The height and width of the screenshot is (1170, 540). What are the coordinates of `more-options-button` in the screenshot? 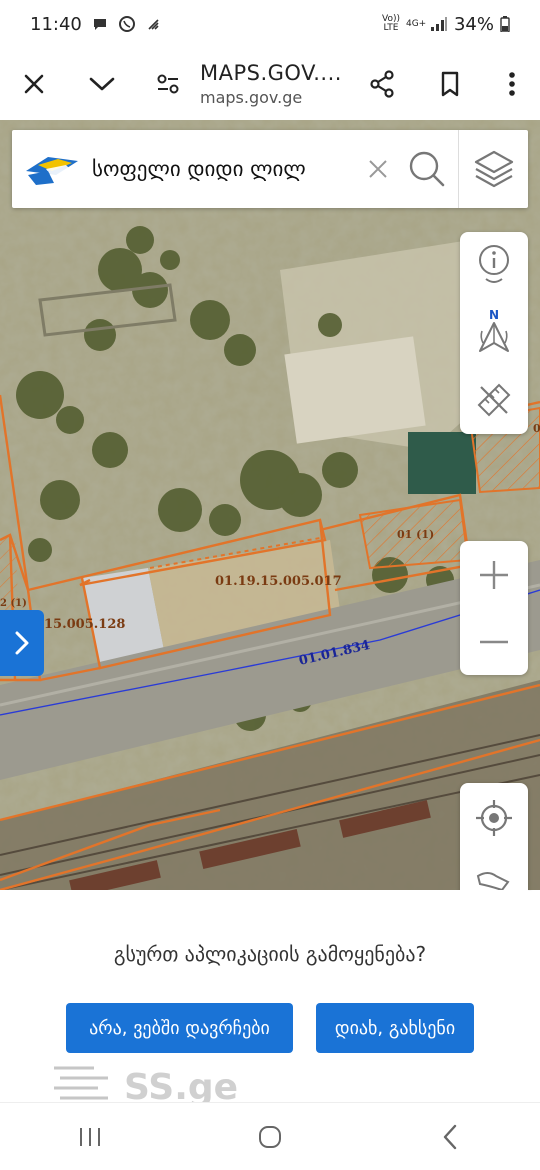 It's located at (512, 84).